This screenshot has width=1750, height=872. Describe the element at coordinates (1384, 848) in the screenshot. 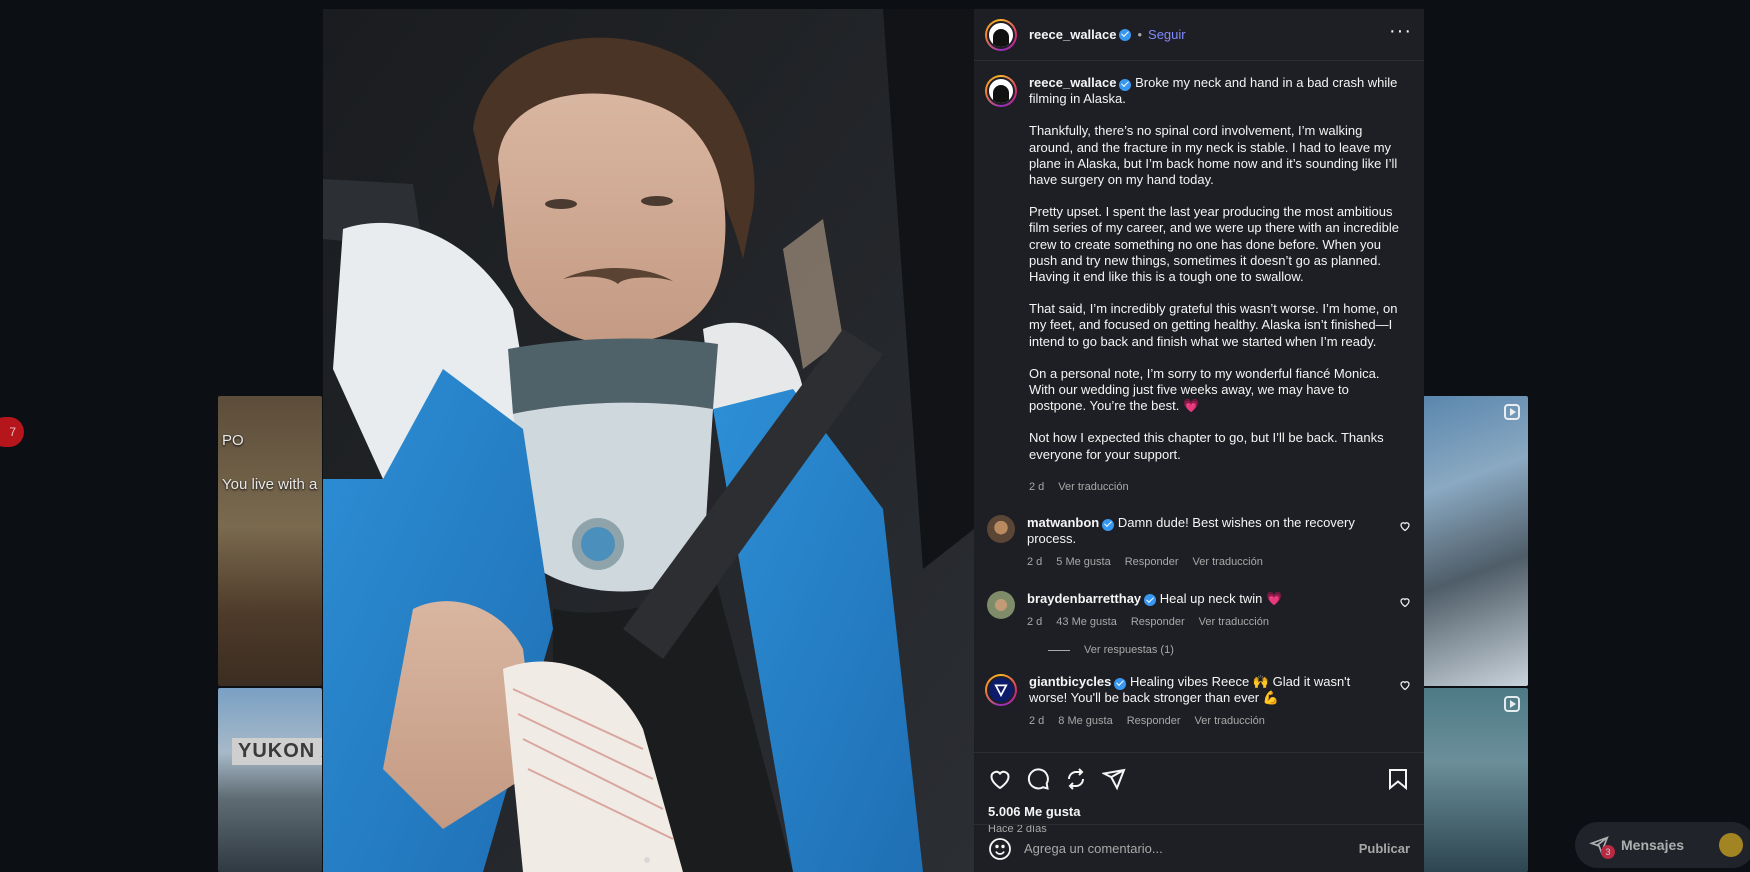

I see `publish-button: Publicar` at that location.